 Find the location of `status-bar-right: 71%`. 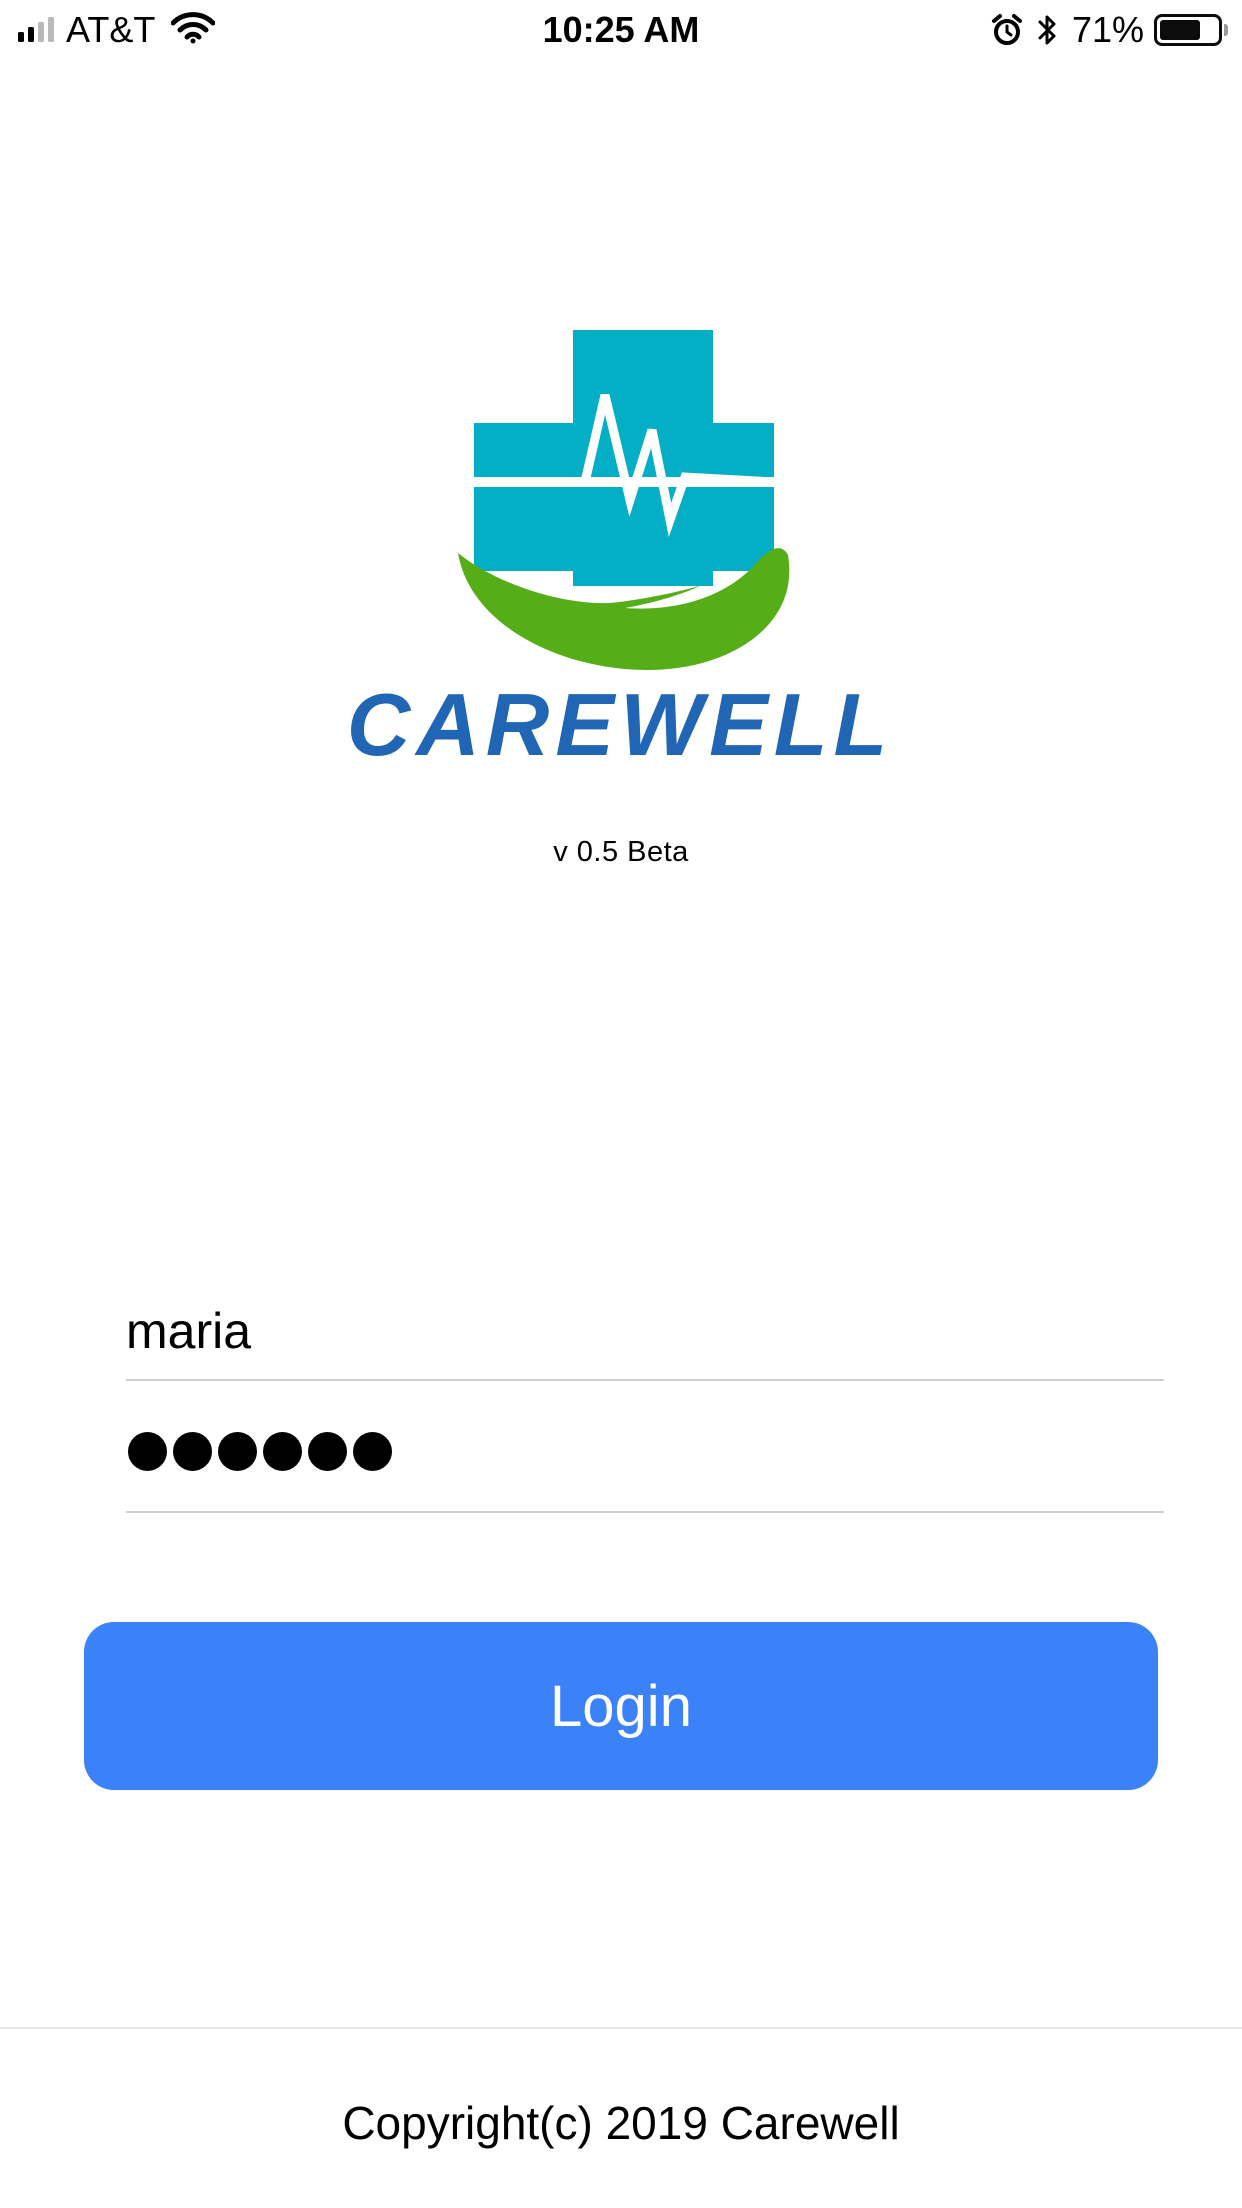

status-bar-right: 71% is located at coordinates (1109, 30).